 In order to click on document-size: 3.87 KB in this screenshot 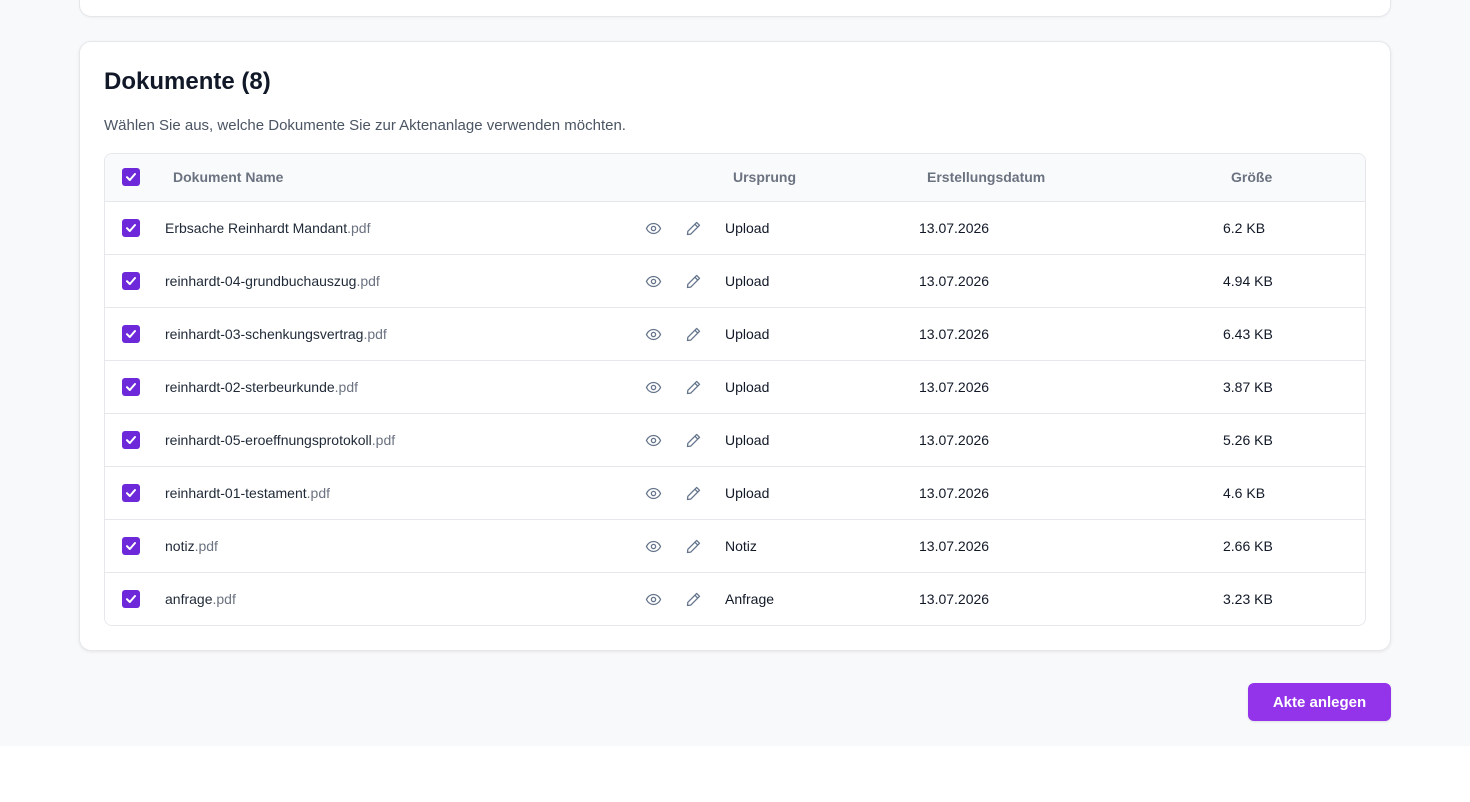, I will do `click(1248, 387)`.